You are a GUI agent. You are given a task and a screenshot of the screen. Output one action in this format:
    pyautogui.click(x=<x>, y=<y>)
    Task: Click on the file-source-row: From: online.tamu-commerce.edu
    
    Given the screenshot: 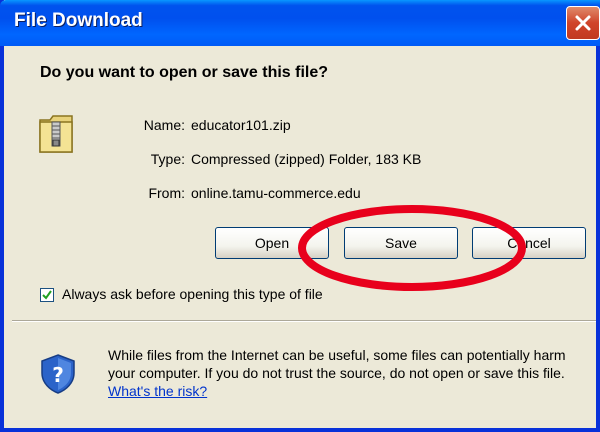 What is the action you would take?
    pyautogui.click(x=244, y=193)
    